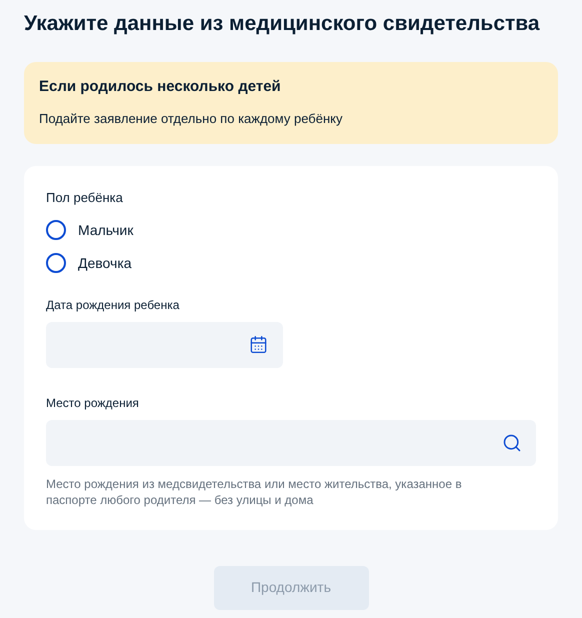  Describe the element at coordinates (89, 263) in the screenshot. I see `radio-option: Девочка` at that location.